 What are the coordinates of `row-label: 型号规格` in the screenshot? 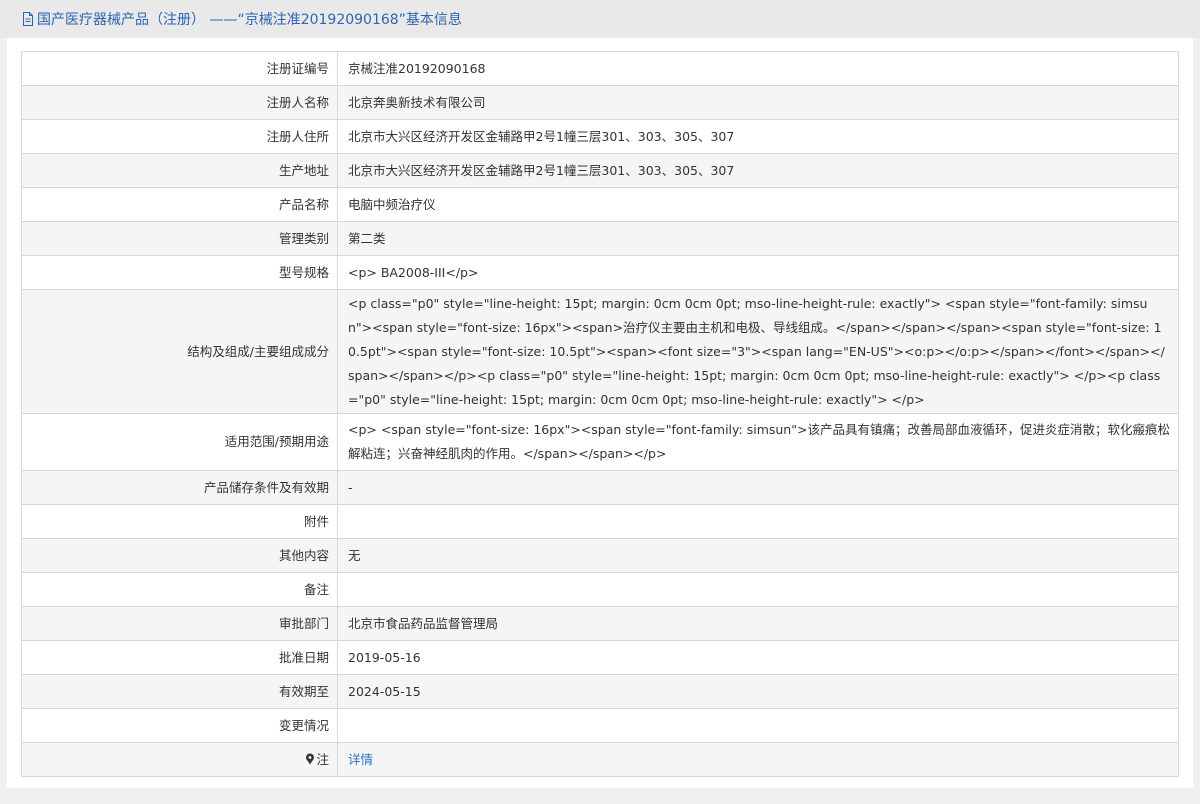 It's located at (179, 272).